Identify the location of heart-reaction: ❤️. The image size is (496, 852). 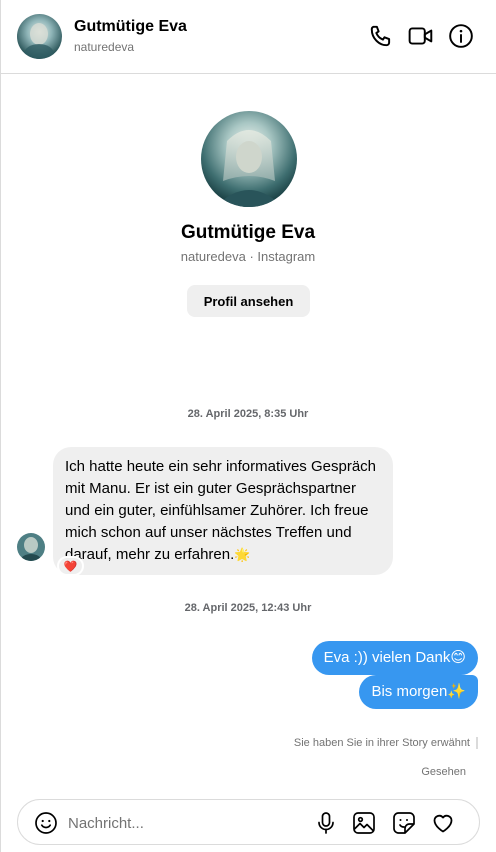
(70, 566).